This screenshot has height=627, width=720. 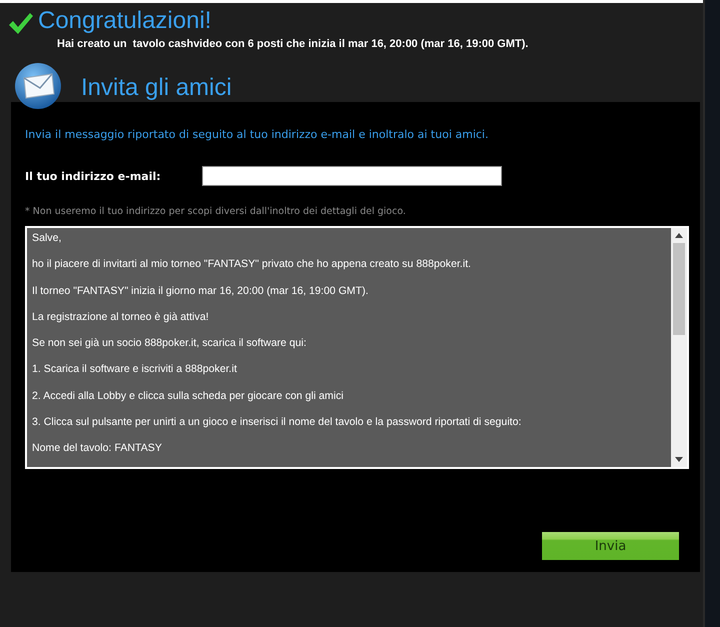 I want to click on message-line: Nome del tavolo: FANTASY, so click(x=97, y=449).